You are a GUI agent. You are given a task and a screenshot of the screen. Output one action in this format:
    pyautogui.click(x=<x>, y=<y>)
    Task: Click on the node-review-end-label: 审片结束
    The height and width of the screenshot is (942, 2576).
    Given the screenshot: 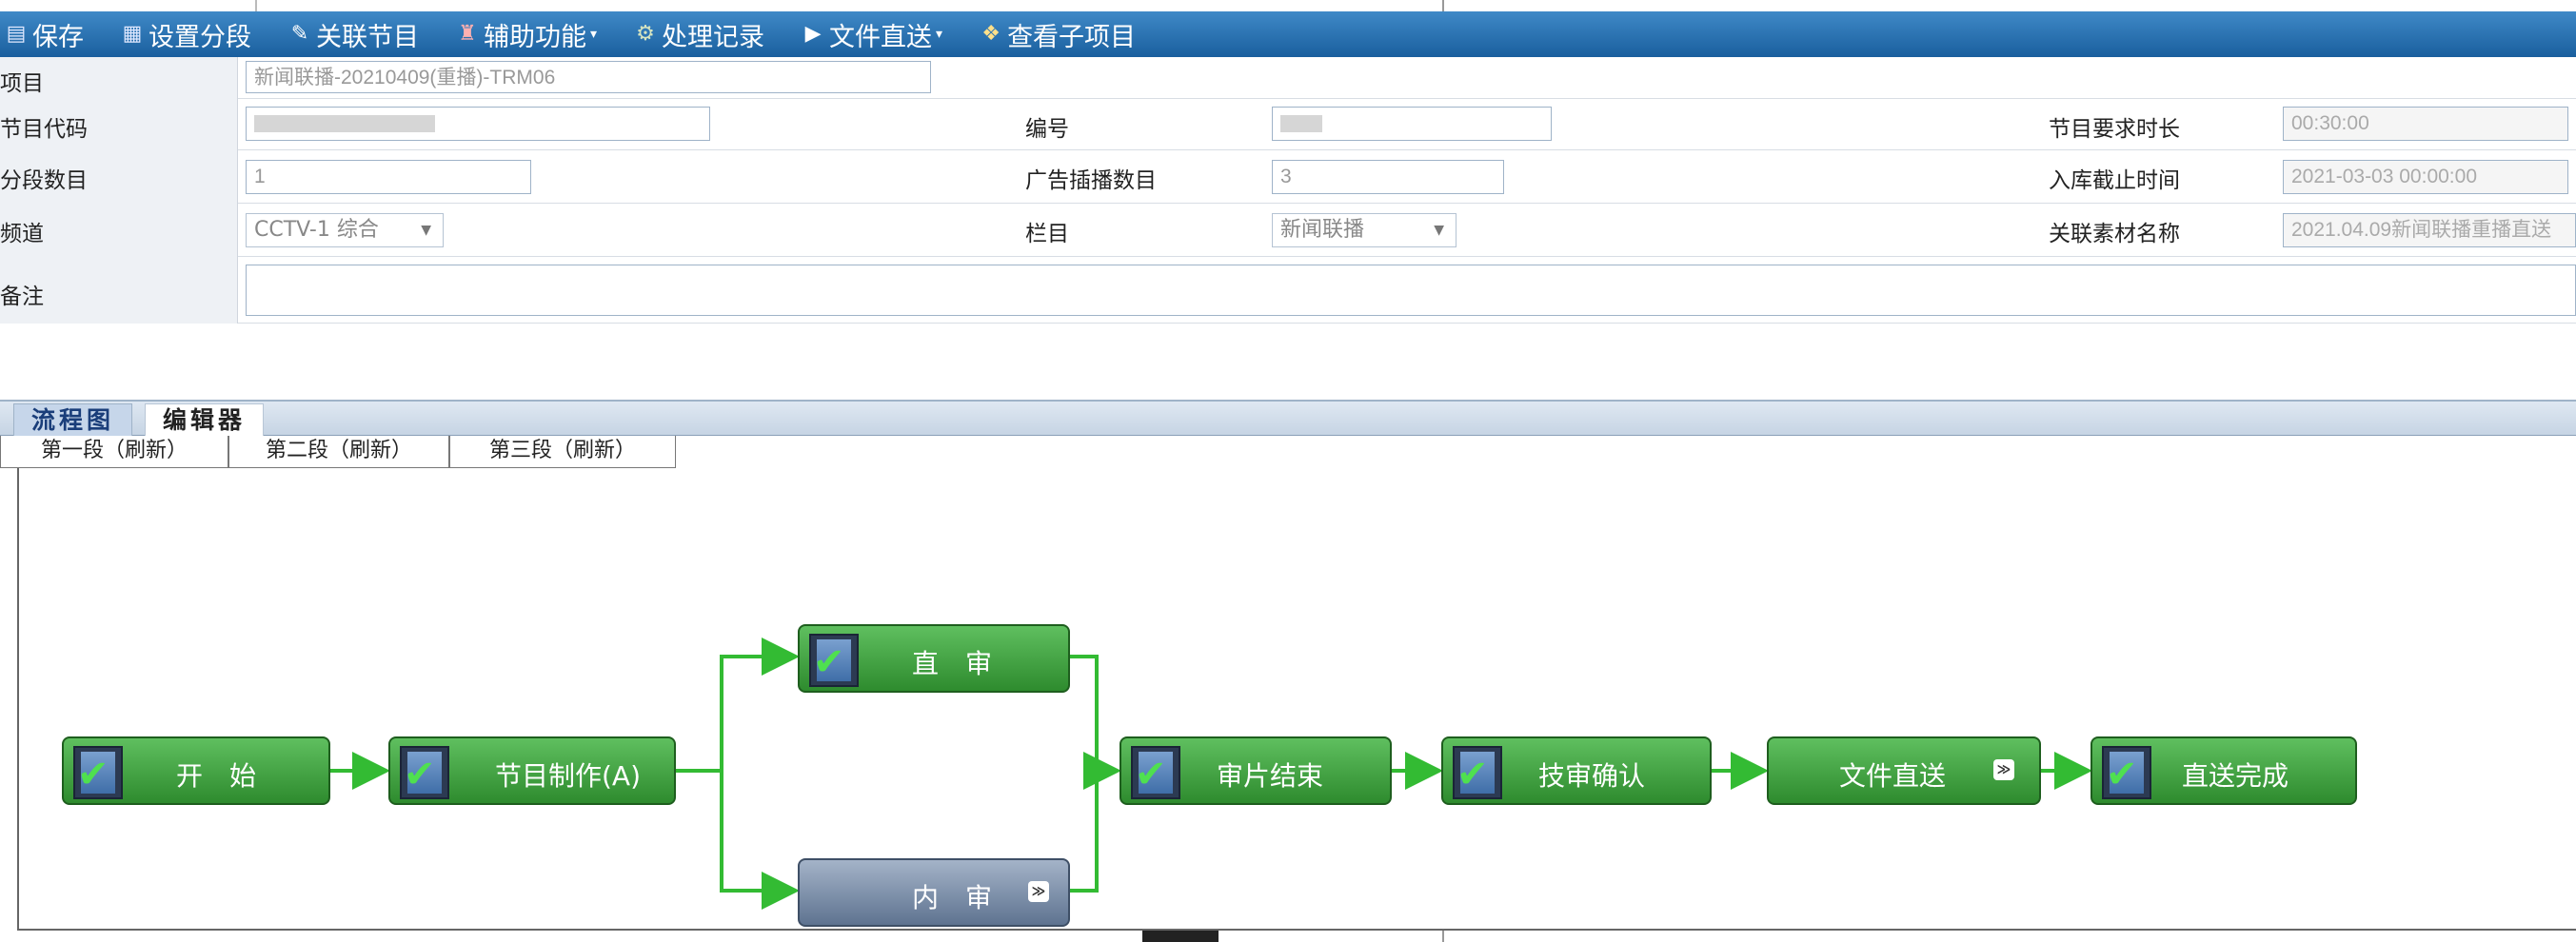 What is the action you would take?
    pyautogui.click(x=1270, y=776)
    